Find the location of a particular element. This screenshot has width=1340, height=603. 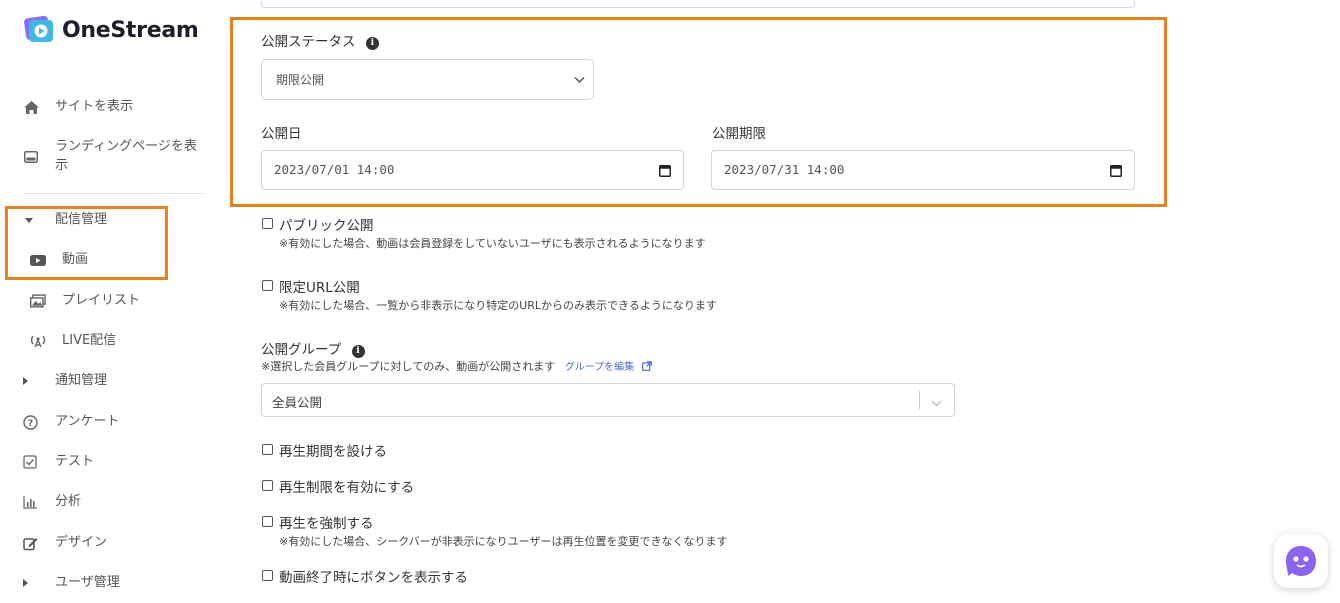

home-icon is located at coordinates (31, 107).